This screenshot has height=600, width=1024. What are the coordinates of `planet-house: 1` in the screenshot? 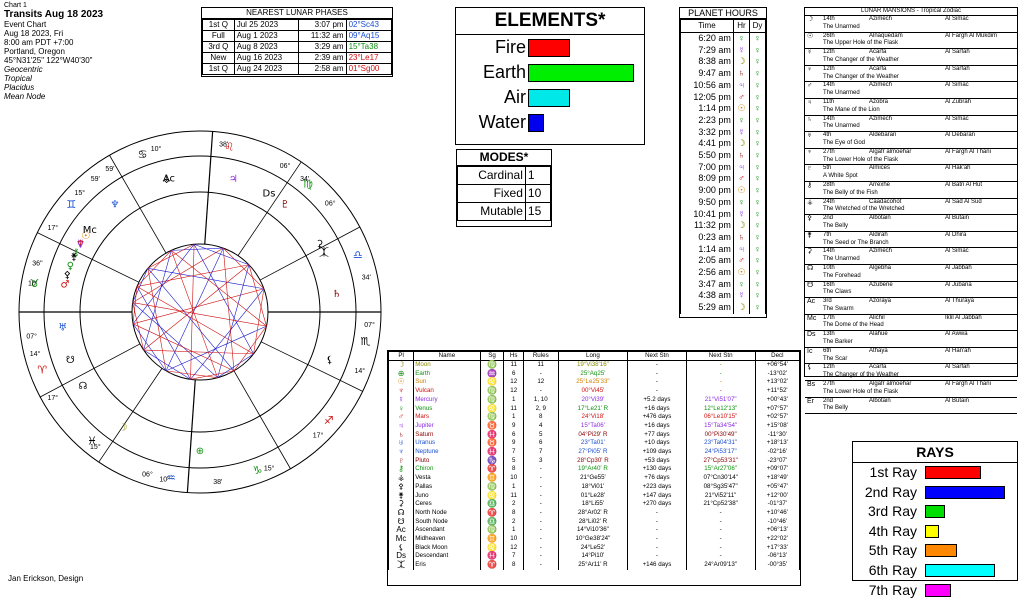 It's located at (513, 531).